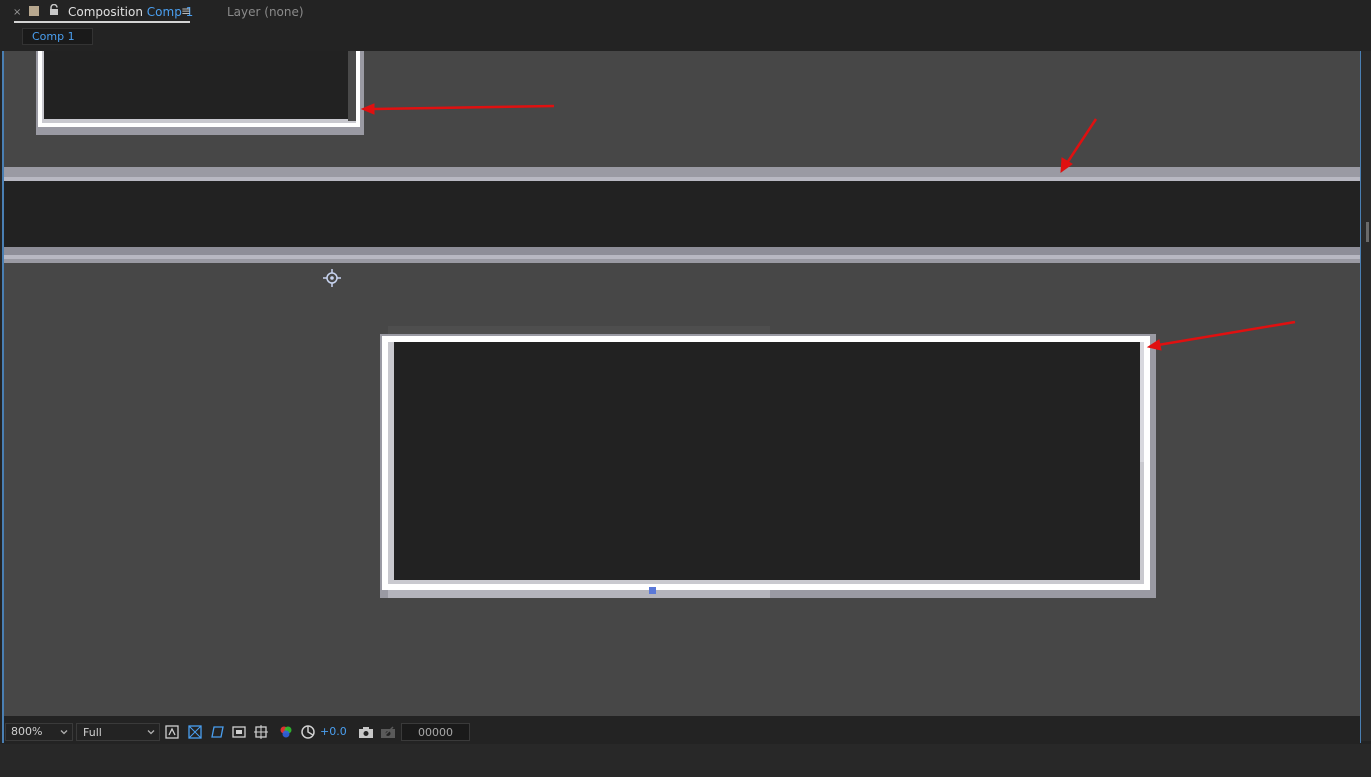  What do you see at coordinates (195, 732) in the screenshot?
I see `region-of-interest-icon` at bounding box center [195, 732].